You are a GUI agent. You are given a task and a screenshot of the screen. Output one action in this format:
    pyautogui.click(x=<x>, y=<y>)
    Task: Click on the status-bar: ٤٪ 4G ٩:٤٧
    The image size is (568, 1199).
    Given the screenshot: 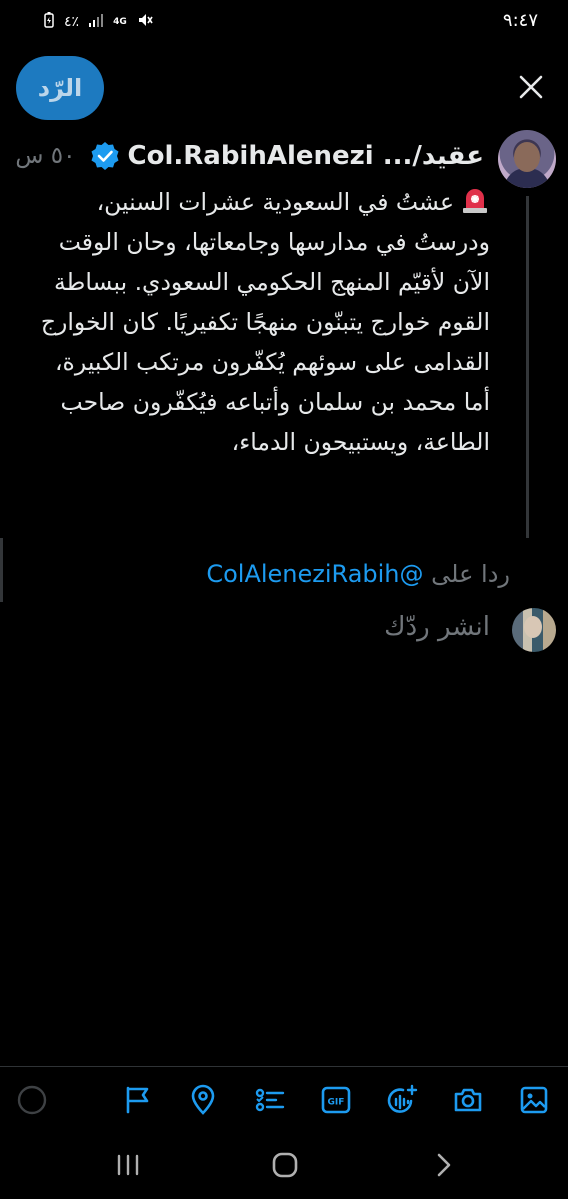 What is the action you would take?
    pyautogui.click(x=284, y=22)
    